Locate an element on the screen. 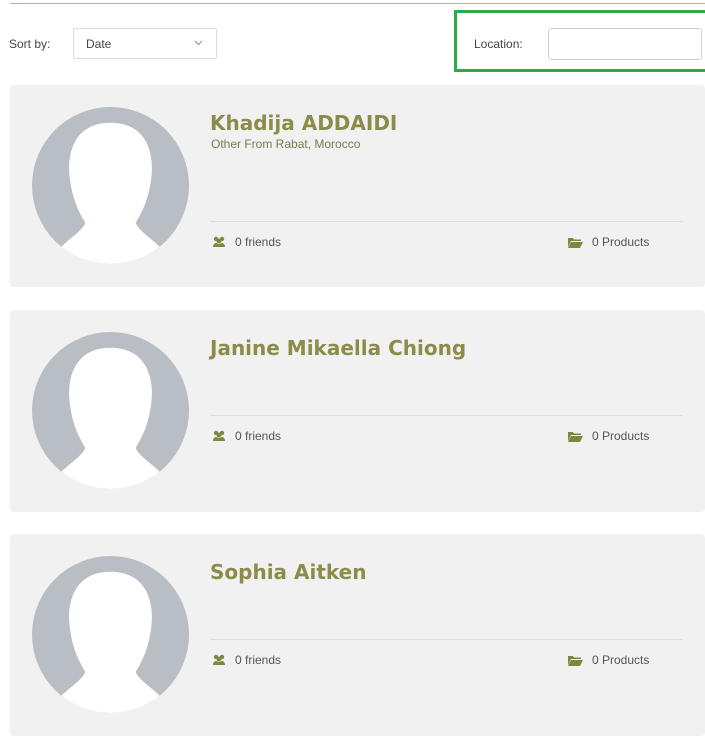 The height and width of the screenshot is (736, 705). sort-value: Date is located at coordinates (99, 44).